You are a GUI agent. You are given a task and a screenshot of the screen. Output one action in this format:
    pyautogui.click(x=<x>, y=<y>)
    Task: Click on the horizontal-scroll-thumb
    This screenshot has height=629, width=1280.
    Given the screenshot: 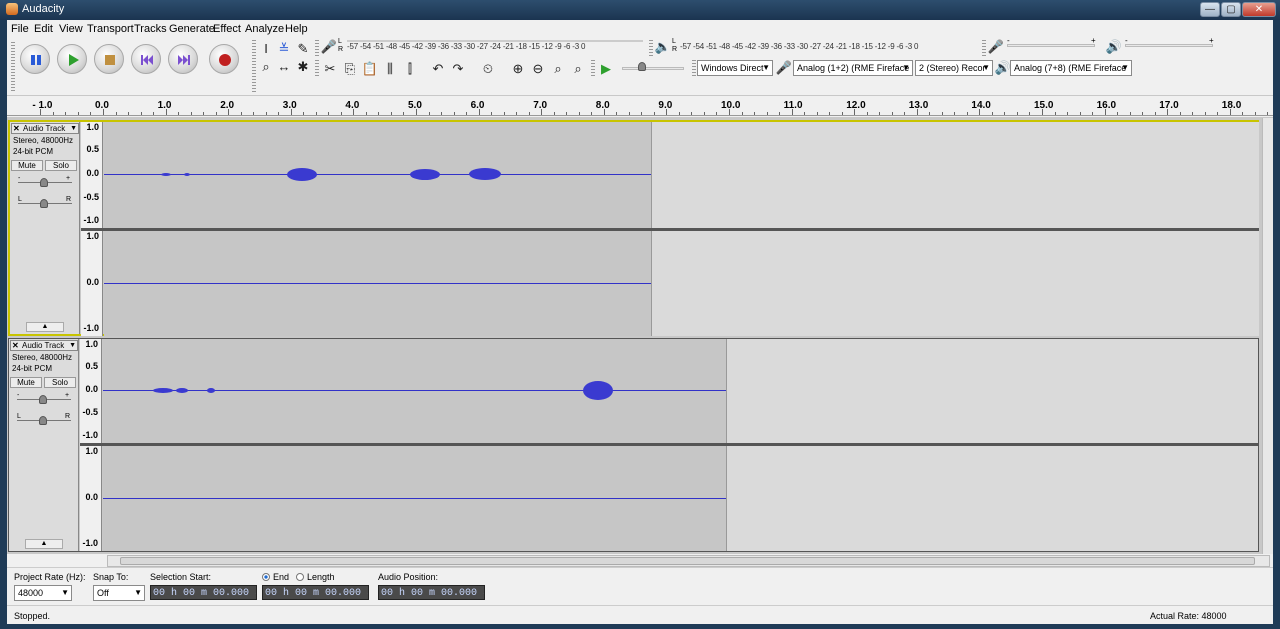 What is the action you would take?
    pyautogui.click(x=687, y=561)
    